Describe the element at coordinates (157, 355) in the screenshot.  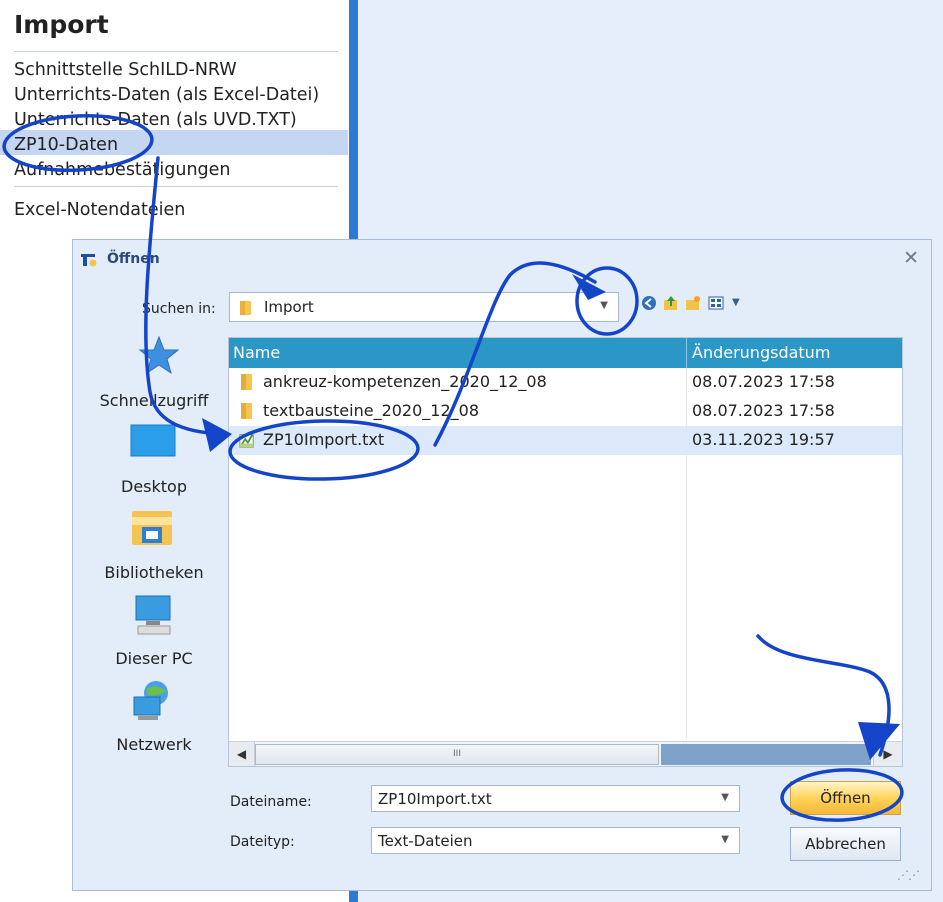
I see `star-icon` at that location.